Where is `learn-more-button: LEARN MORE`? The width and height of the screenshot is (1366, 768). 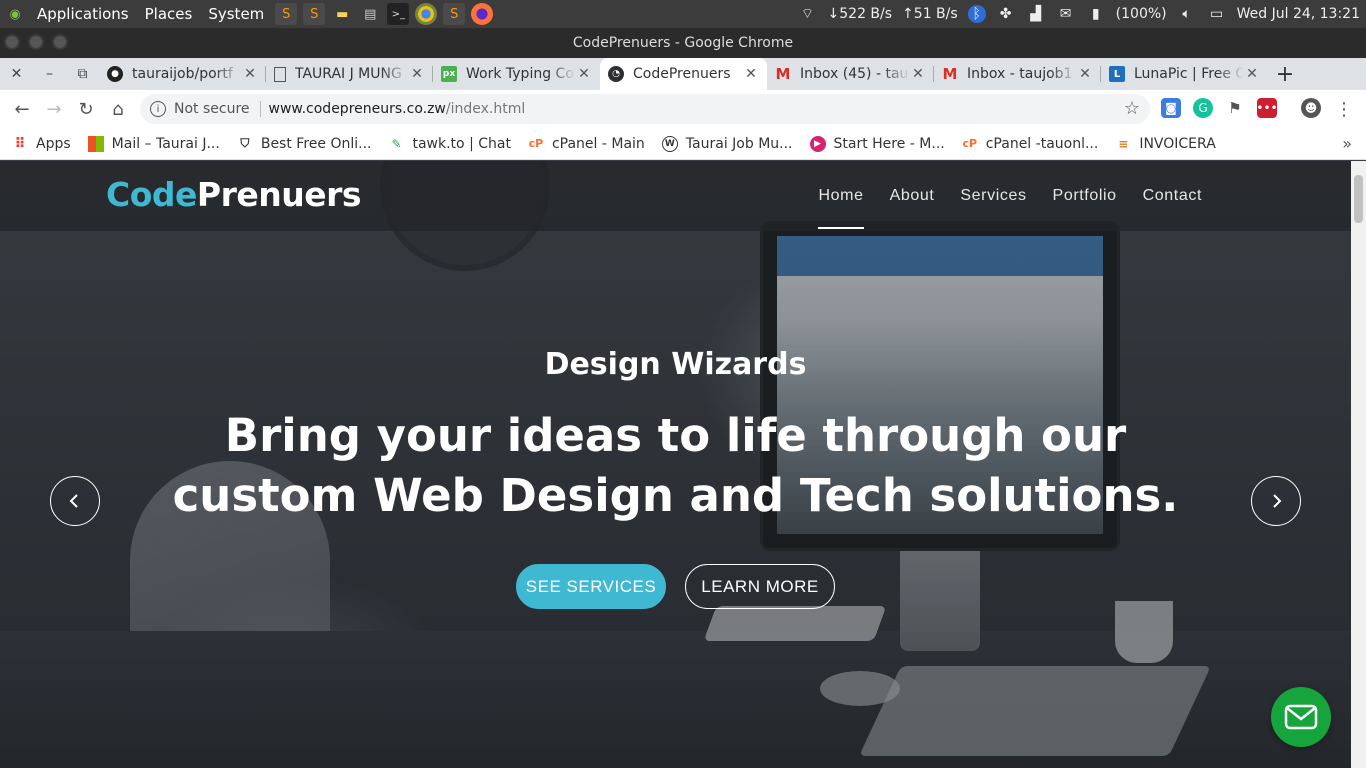 learn-more-button: LEARN MORE is located at coordinates (760, 586).